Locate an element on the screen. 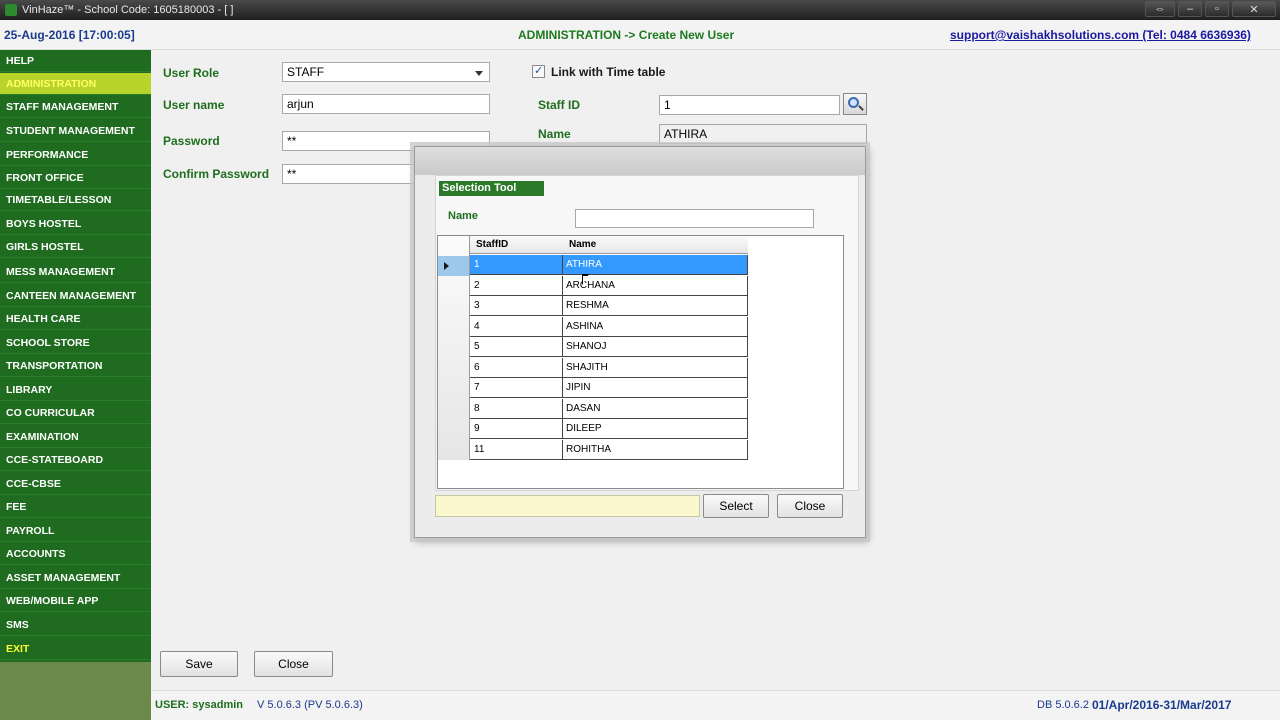 This screenshot has height=720, width=1280. name-label: Name is located at coordinates (554, 134).